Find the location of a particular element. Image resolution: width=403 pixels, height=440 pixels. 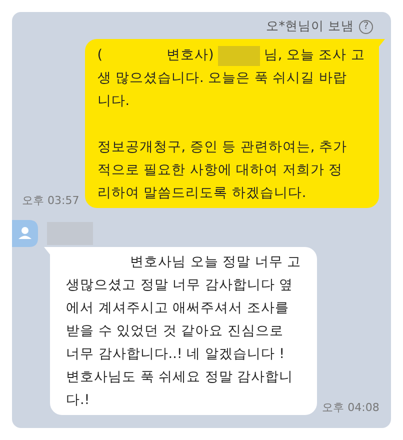

message-line: 적으로 필요한 사항에 대하여 저희가 정 is located at coordinates (220, 170).